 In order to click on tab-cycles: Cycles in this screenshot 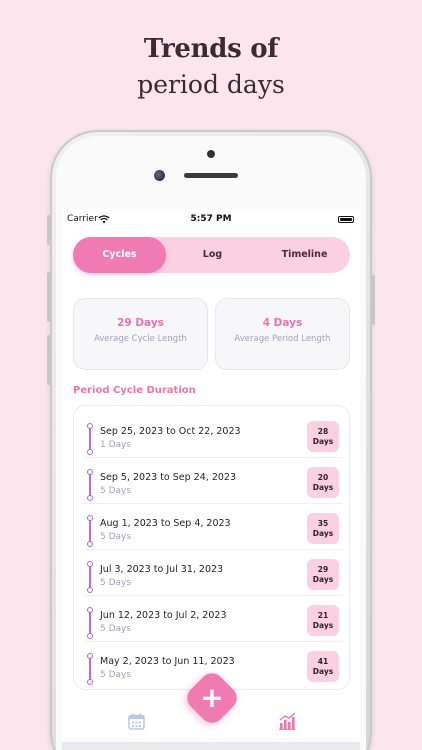, I will do `click(119, 255)`.